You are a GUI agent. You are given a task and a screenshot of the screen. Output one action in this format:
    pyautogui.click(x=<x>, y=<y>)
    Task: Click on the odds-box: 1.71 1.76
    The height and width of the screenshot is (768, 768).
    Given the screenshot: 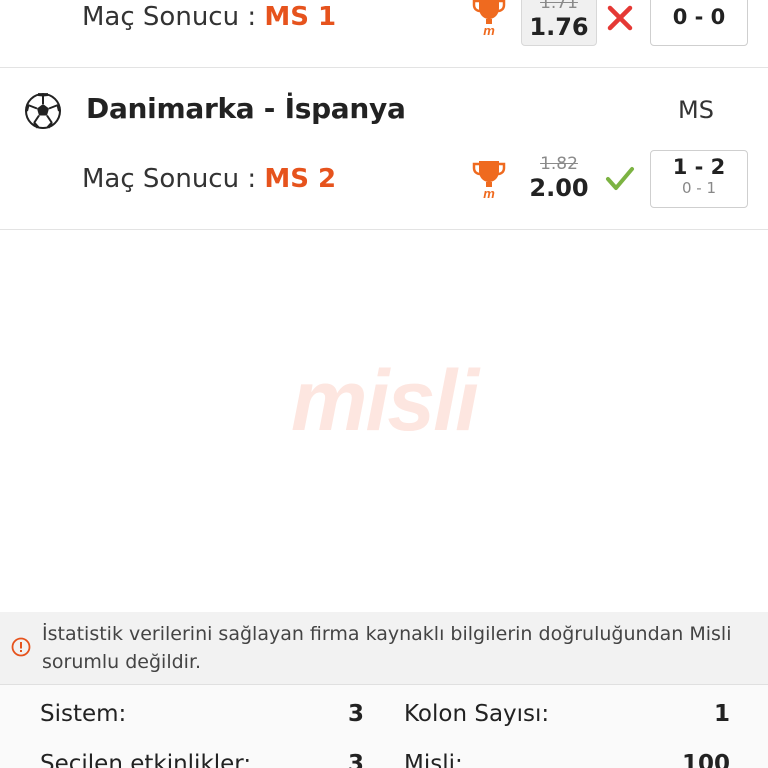 What is the action you would take?
    pyautogui.click(x=559, y=23)
    